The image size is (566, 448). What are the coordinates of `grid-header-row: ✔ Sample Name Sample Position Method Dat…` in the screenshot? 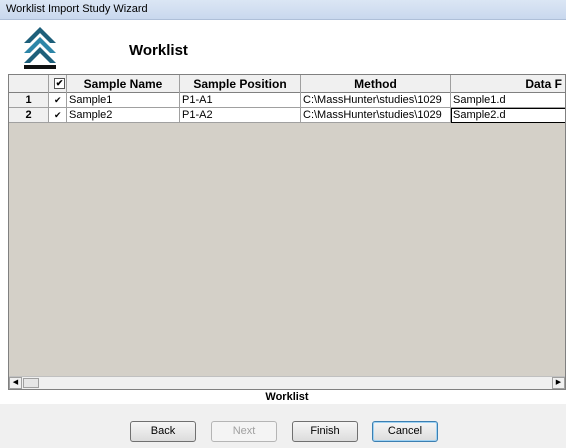 It's located at (287, 84).